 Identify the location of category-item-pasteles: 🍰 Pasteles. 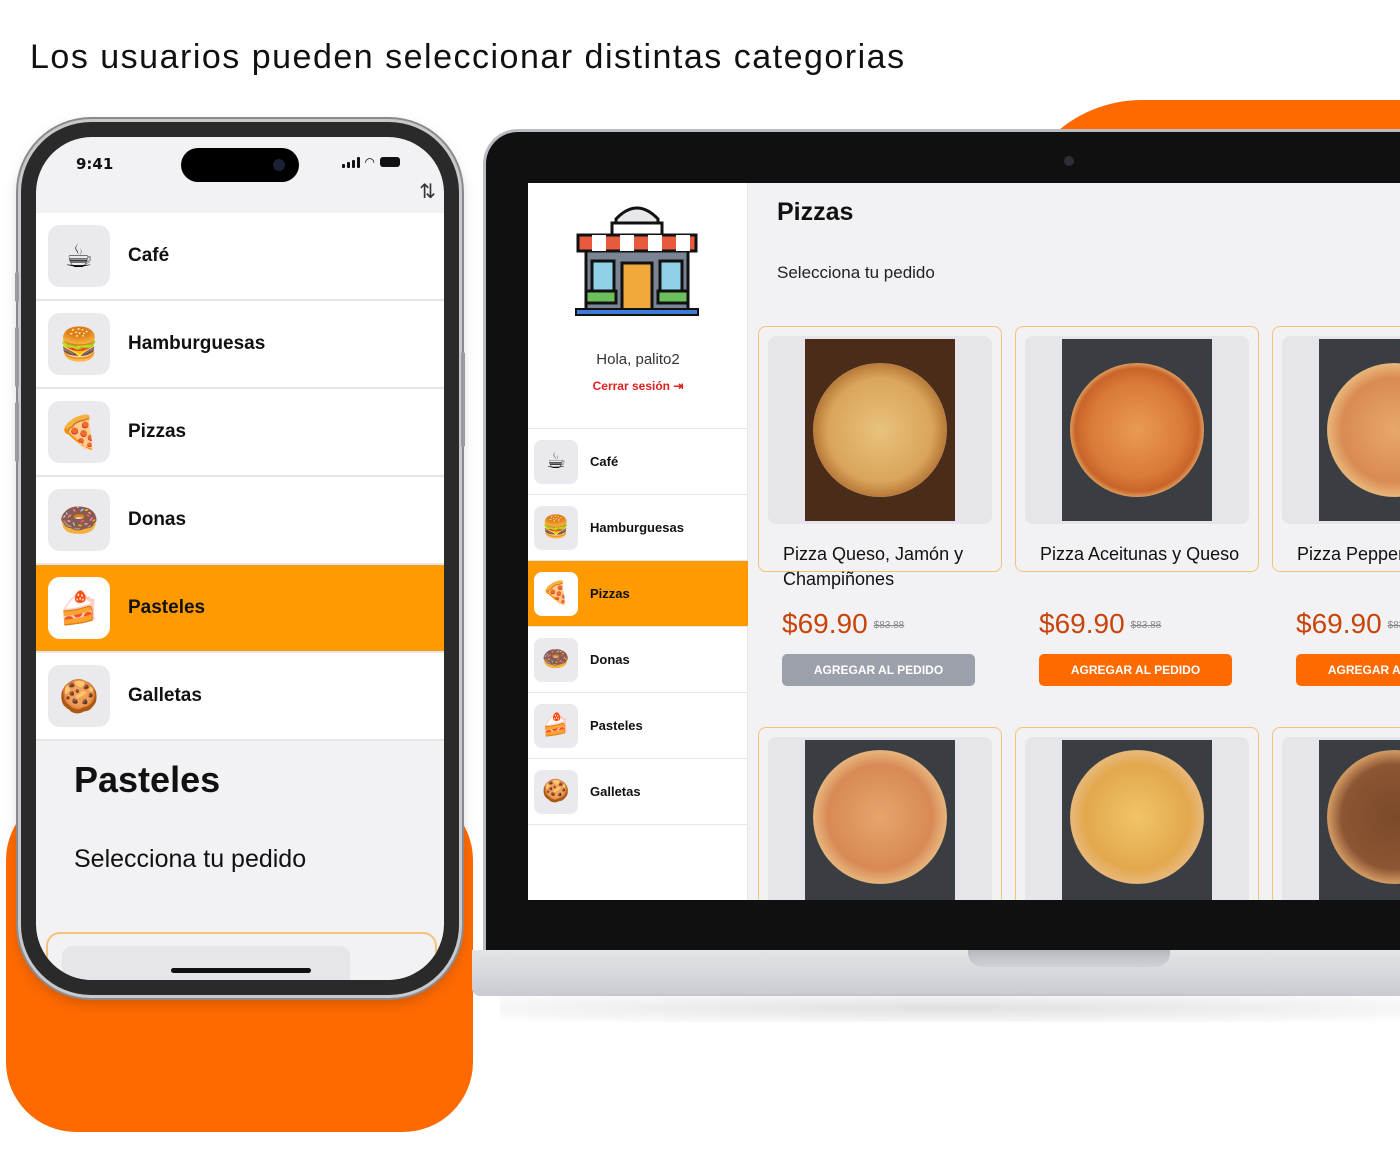
(240, 609).